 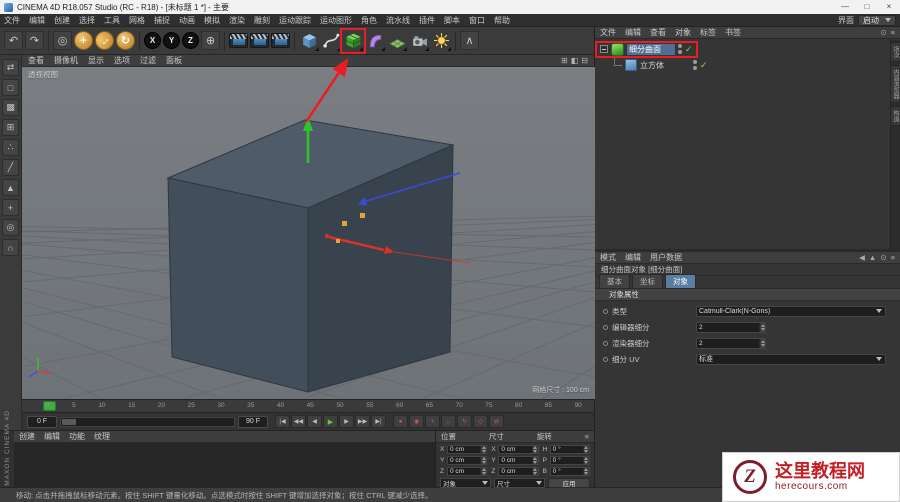 What do you see at coordinates (237, 20) in the screenshot?
I see `menu-item: 渲染` at bounding box center [237, 20].